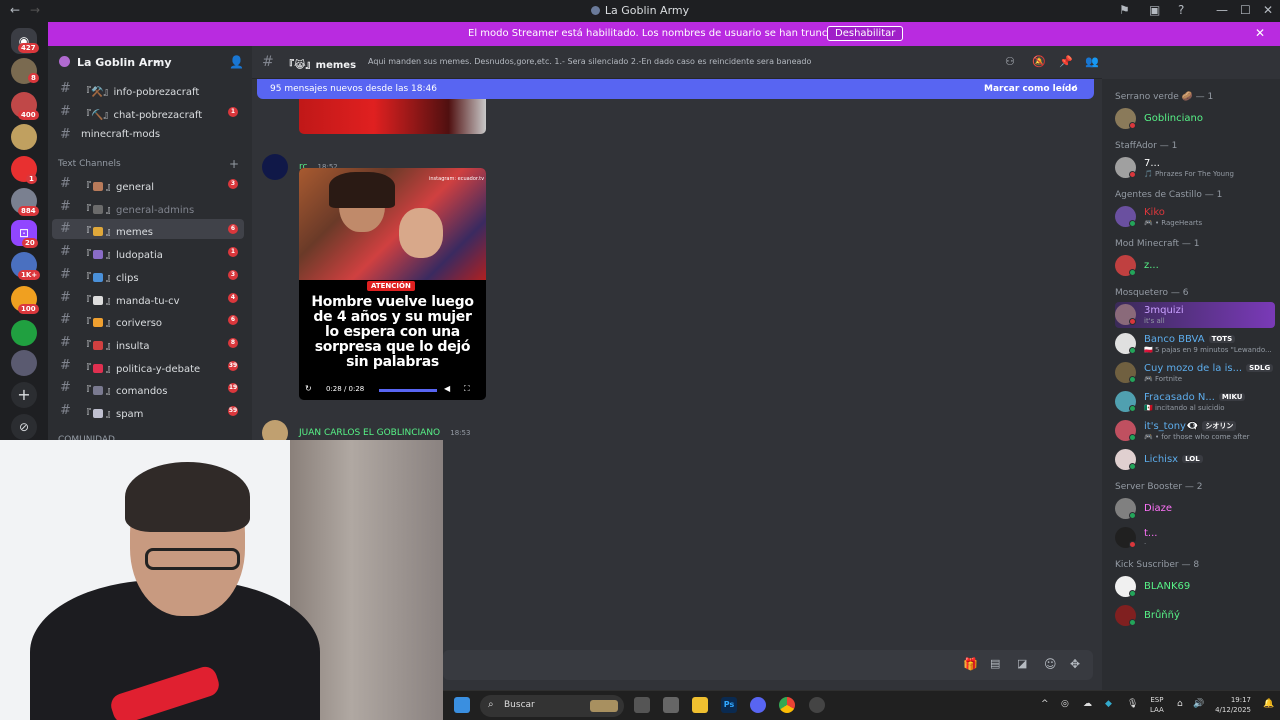 The width and height of the screenshot is (1280, 720). What do you see at coordinates (148, 275) in the screenshot?
I see `channel-item-clips: # 『 』clips 3` at bounding box center [148, 275].